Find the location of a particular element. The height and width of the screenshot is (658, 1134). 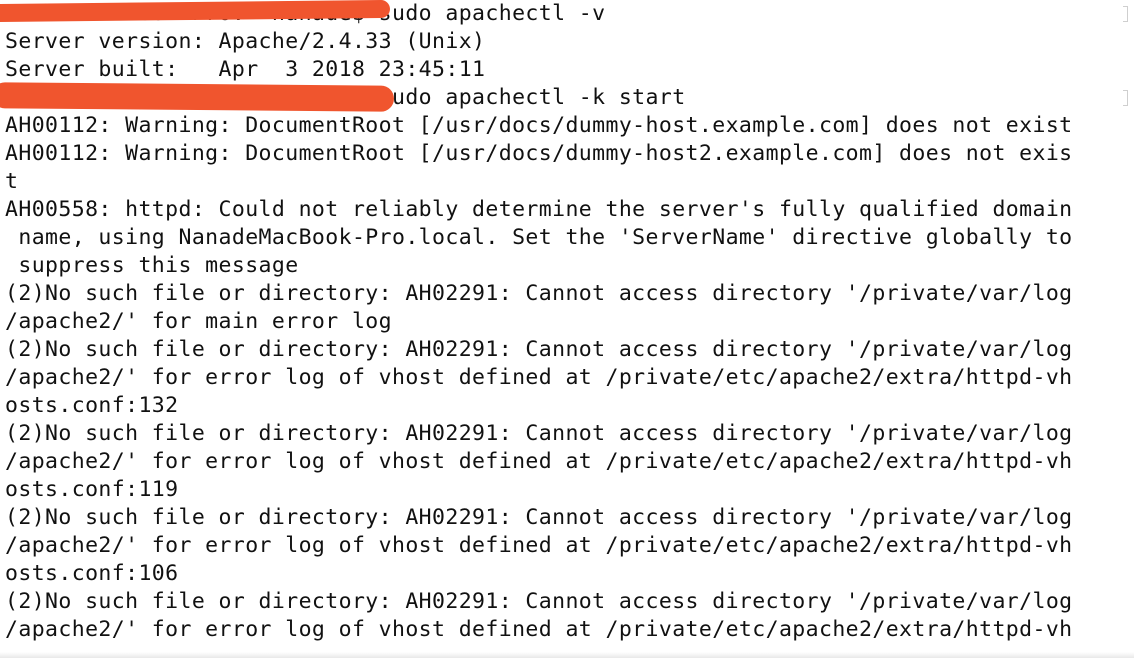

redaction-mark-second is located at coordinates (197, 97).